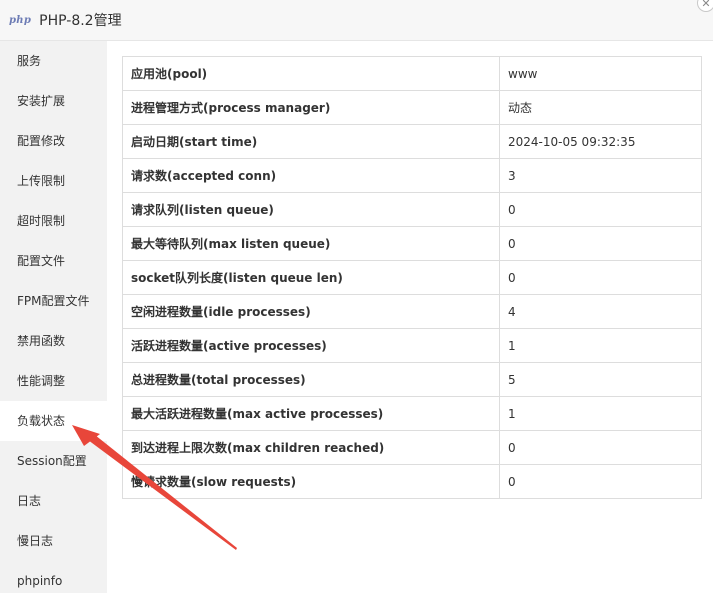 This screenshot has height=593, width=713. What do you see at coordinates (53, 501) in the screenshot?
I see `sidebar-item: 日志` at bounding box center [53, 501].